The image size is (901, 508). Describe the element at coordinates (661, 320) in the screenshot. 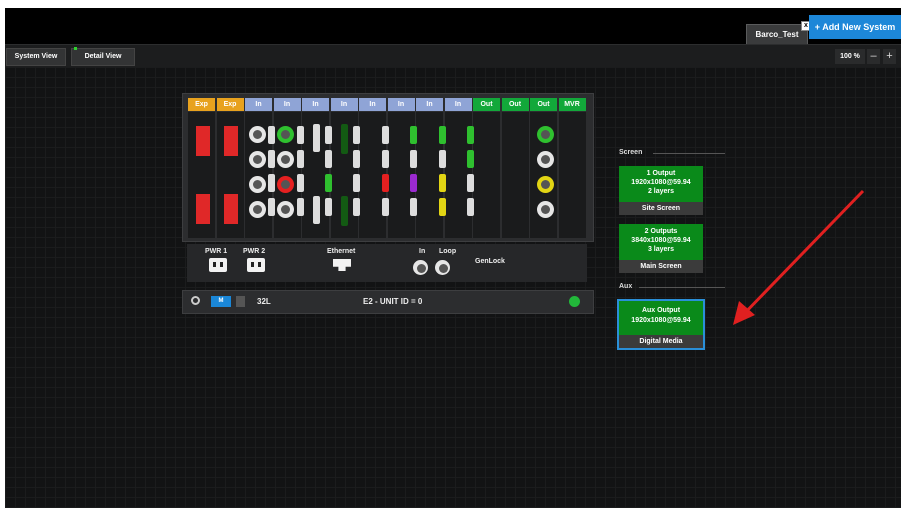

I see `aux-resolution: 1920x1080@59.94` at that location.